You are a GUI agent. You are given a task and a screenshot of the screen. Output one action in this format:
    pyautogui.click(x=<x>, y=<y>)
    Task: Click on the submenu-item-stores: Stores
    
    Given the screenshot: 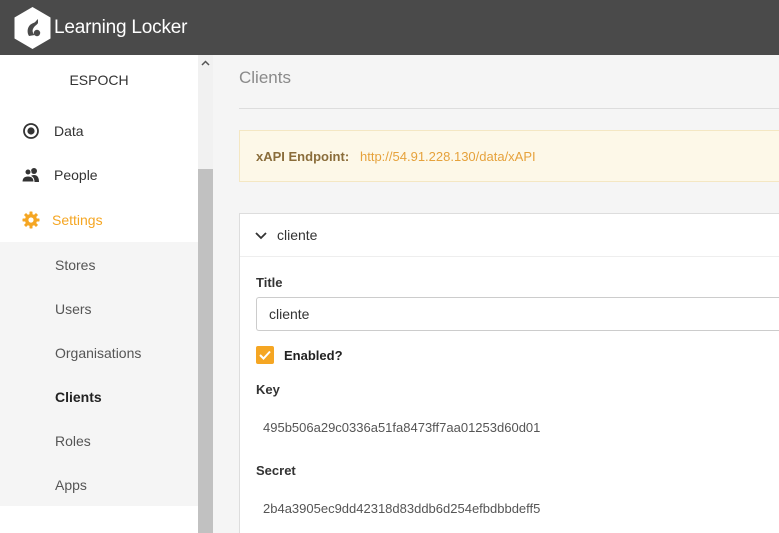 What is the action you would take?
    pyautogui.click(x=75, y=265)
    